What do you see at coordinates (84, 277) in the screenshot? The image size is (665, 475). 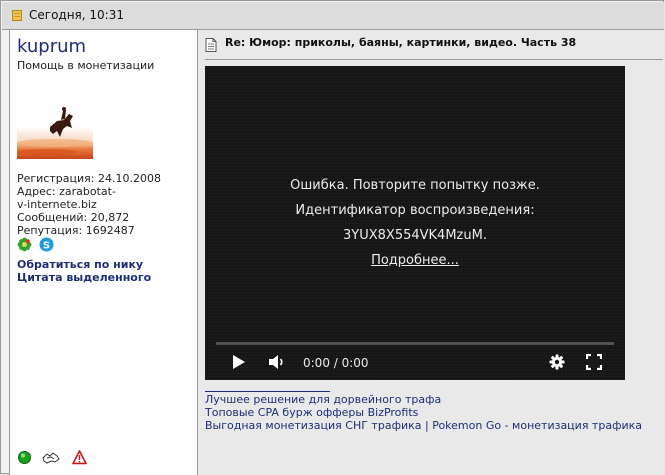 I see `quote-selected-link: Цитата выделенного` at bounding box center [84, 277].